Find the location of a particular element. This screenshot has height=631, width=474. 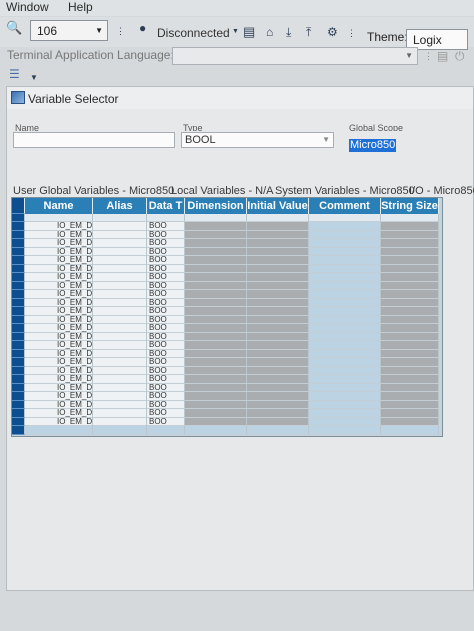

settings-icon: ⚙ is located at coordinates (332, 32).